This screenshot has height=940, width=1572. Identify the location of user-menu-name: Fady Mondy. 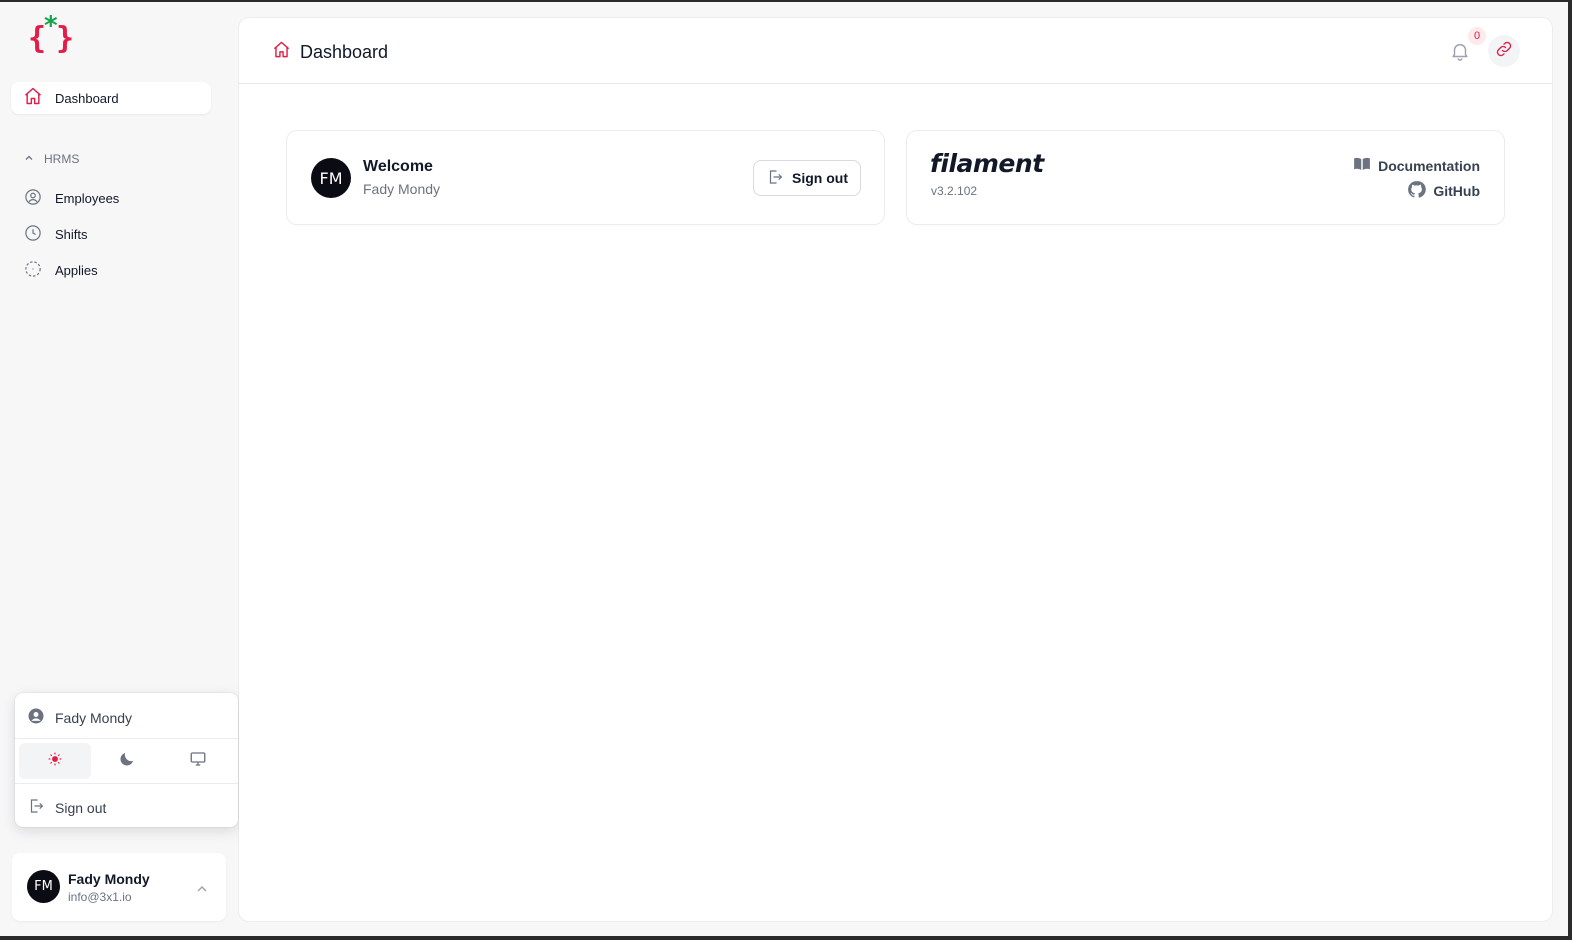
(94, 717).